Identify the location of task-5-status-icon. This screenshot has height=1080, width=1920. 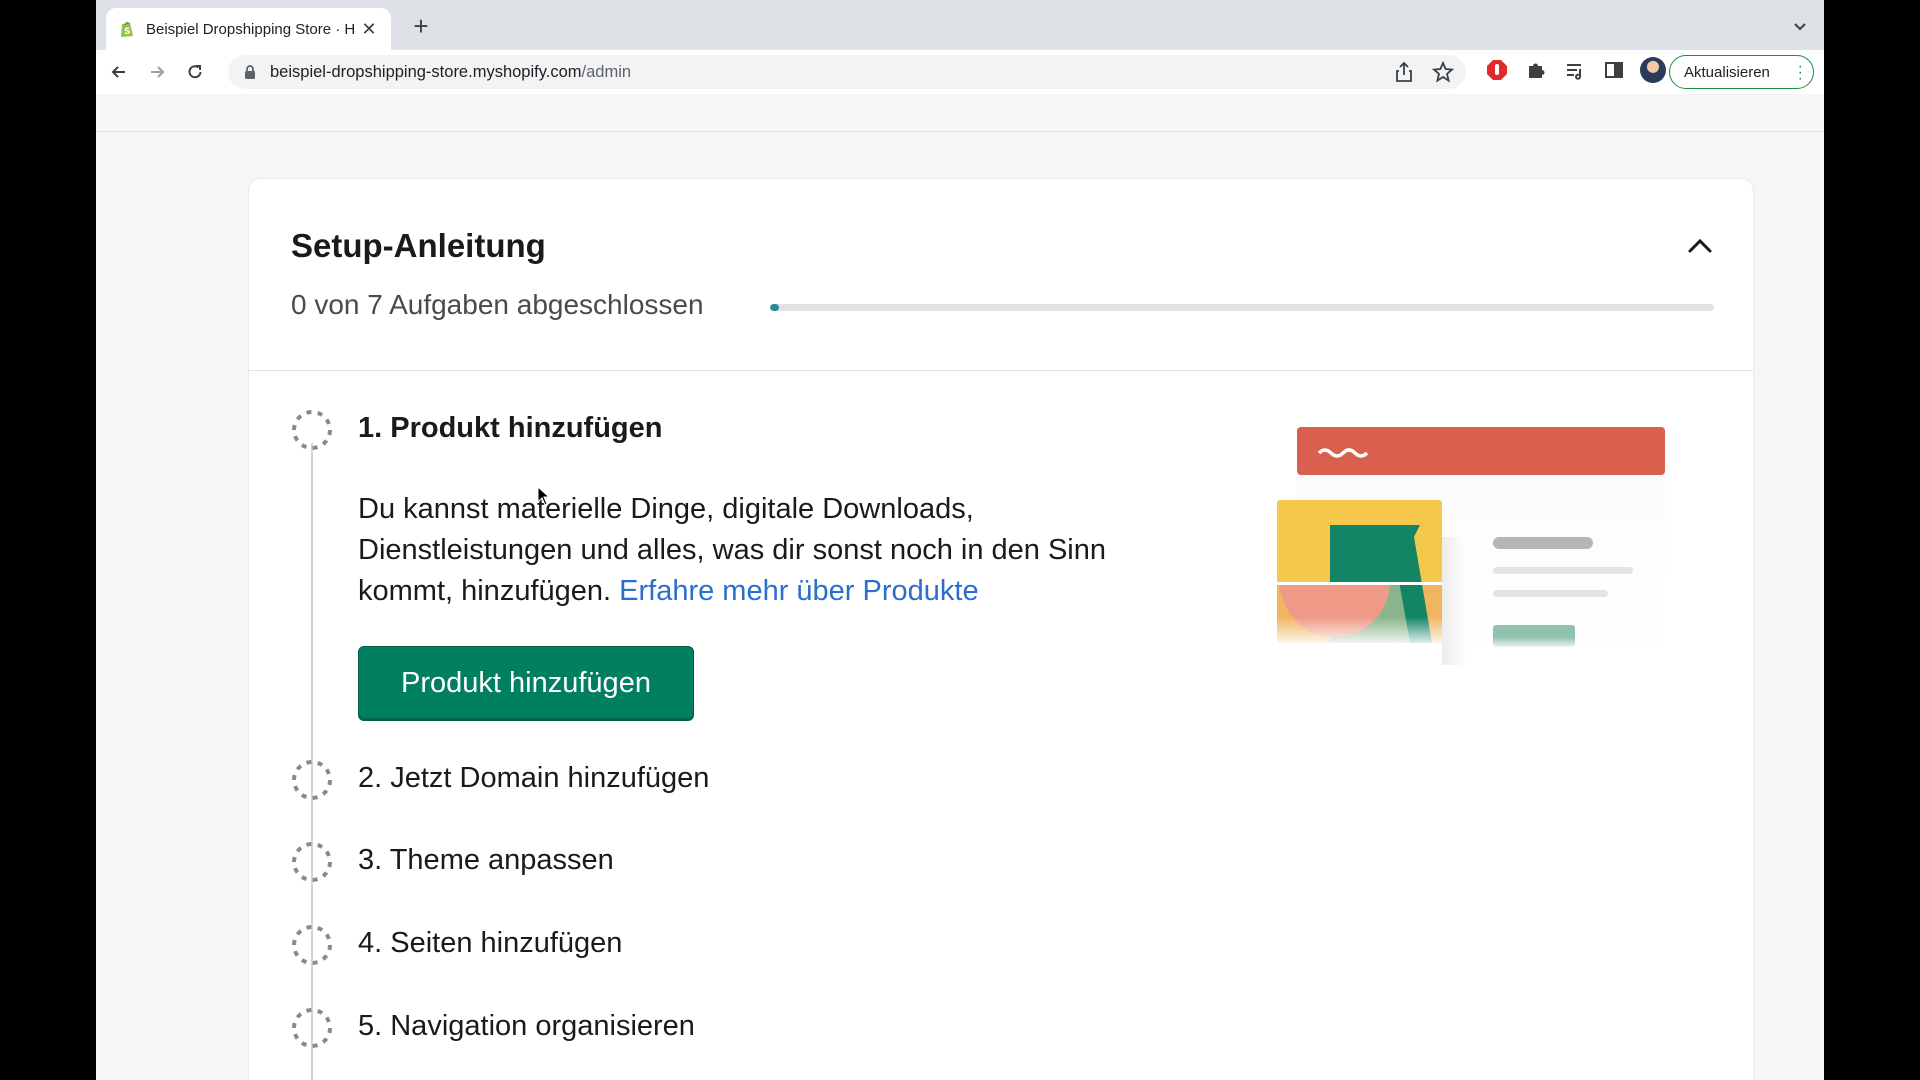
(312, 1028).